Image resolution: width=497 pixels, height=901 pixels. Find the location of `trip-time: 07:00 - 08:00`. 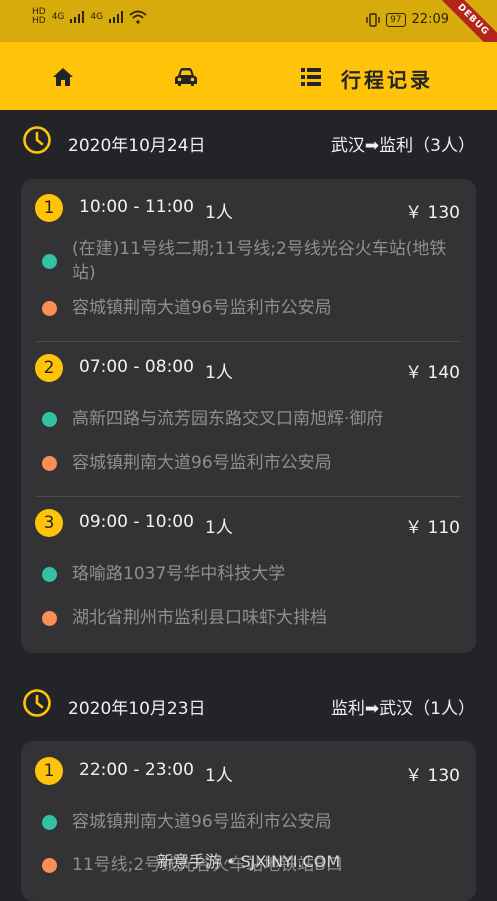

trip-time: 07:00 - 08:00 is located at coordinates (136, 367).